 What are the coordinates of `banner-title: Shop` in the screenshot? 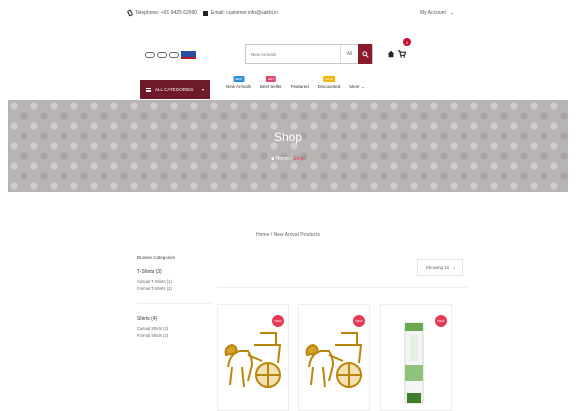 It's located at (288, 137).